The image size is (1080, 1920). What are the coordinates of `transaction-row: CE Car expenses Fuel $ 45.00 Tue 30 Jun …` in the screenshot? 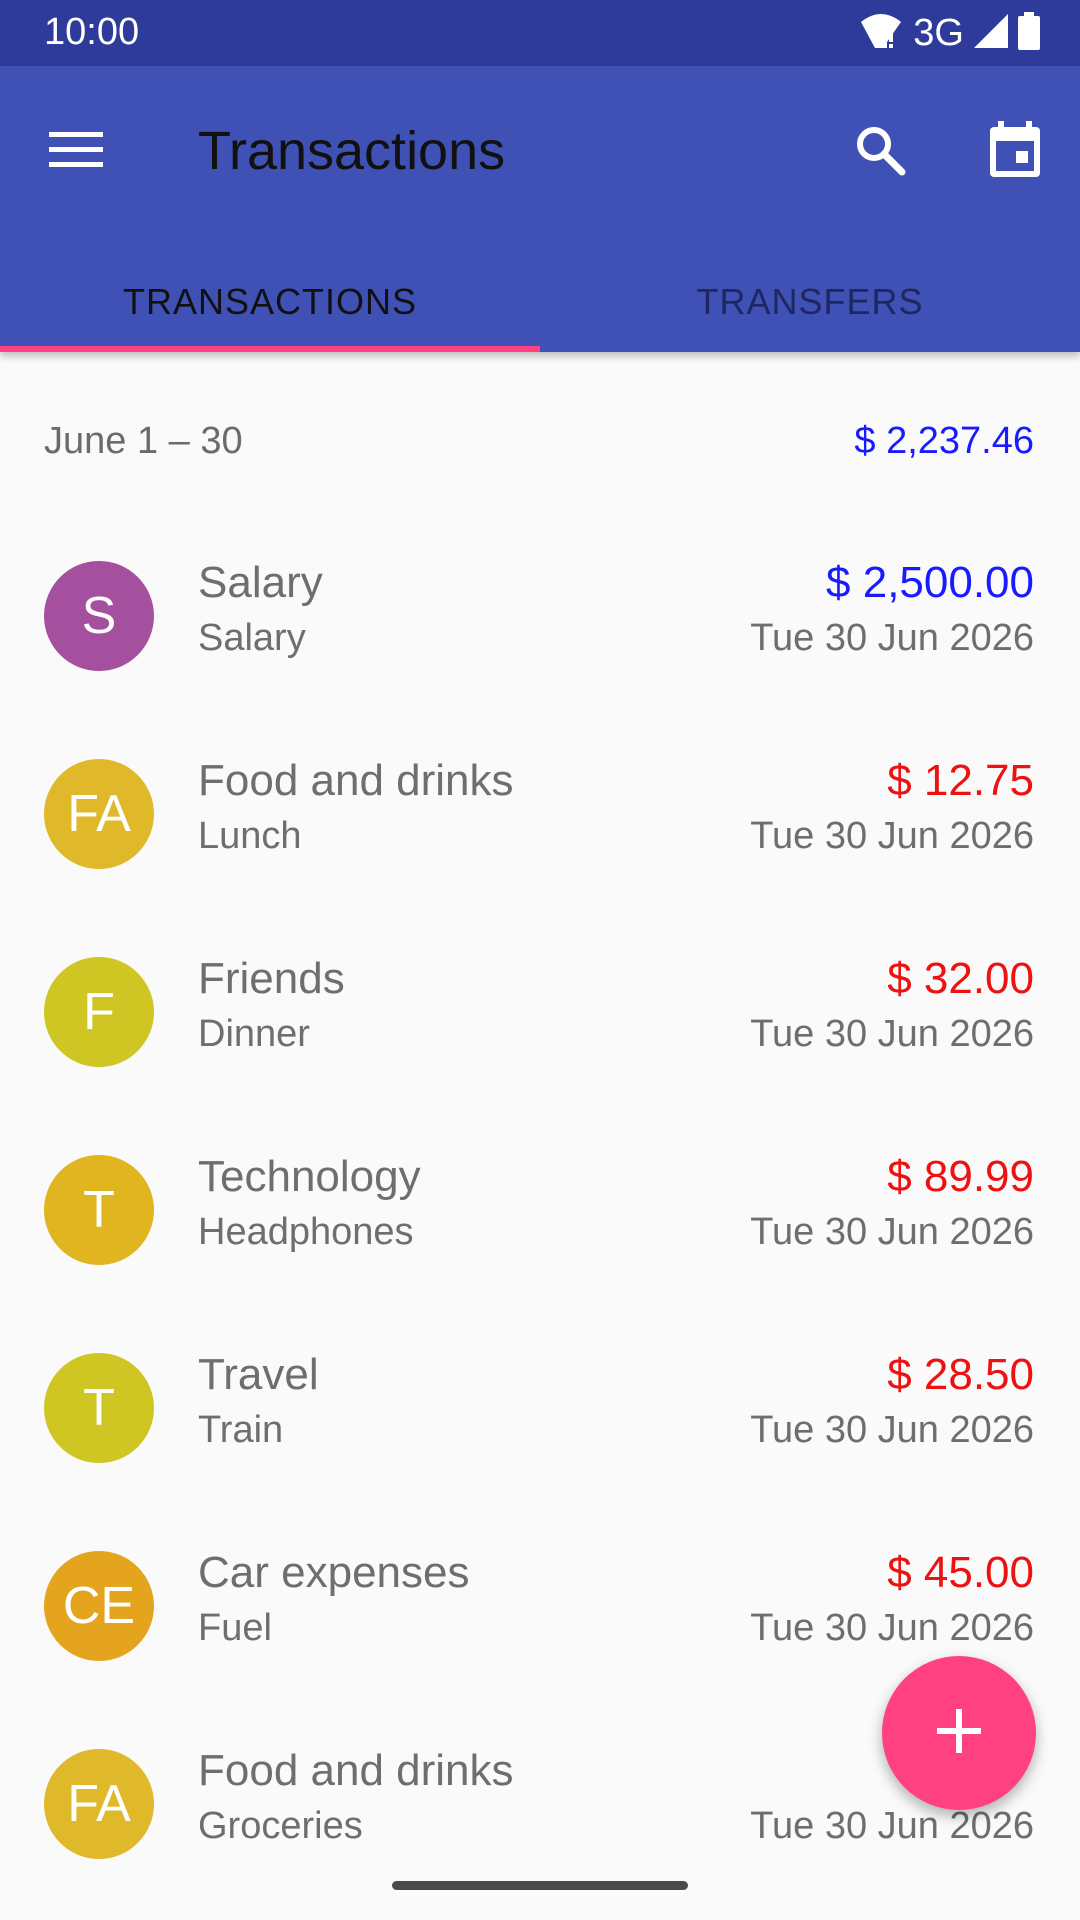 It's located at (540, 1595).